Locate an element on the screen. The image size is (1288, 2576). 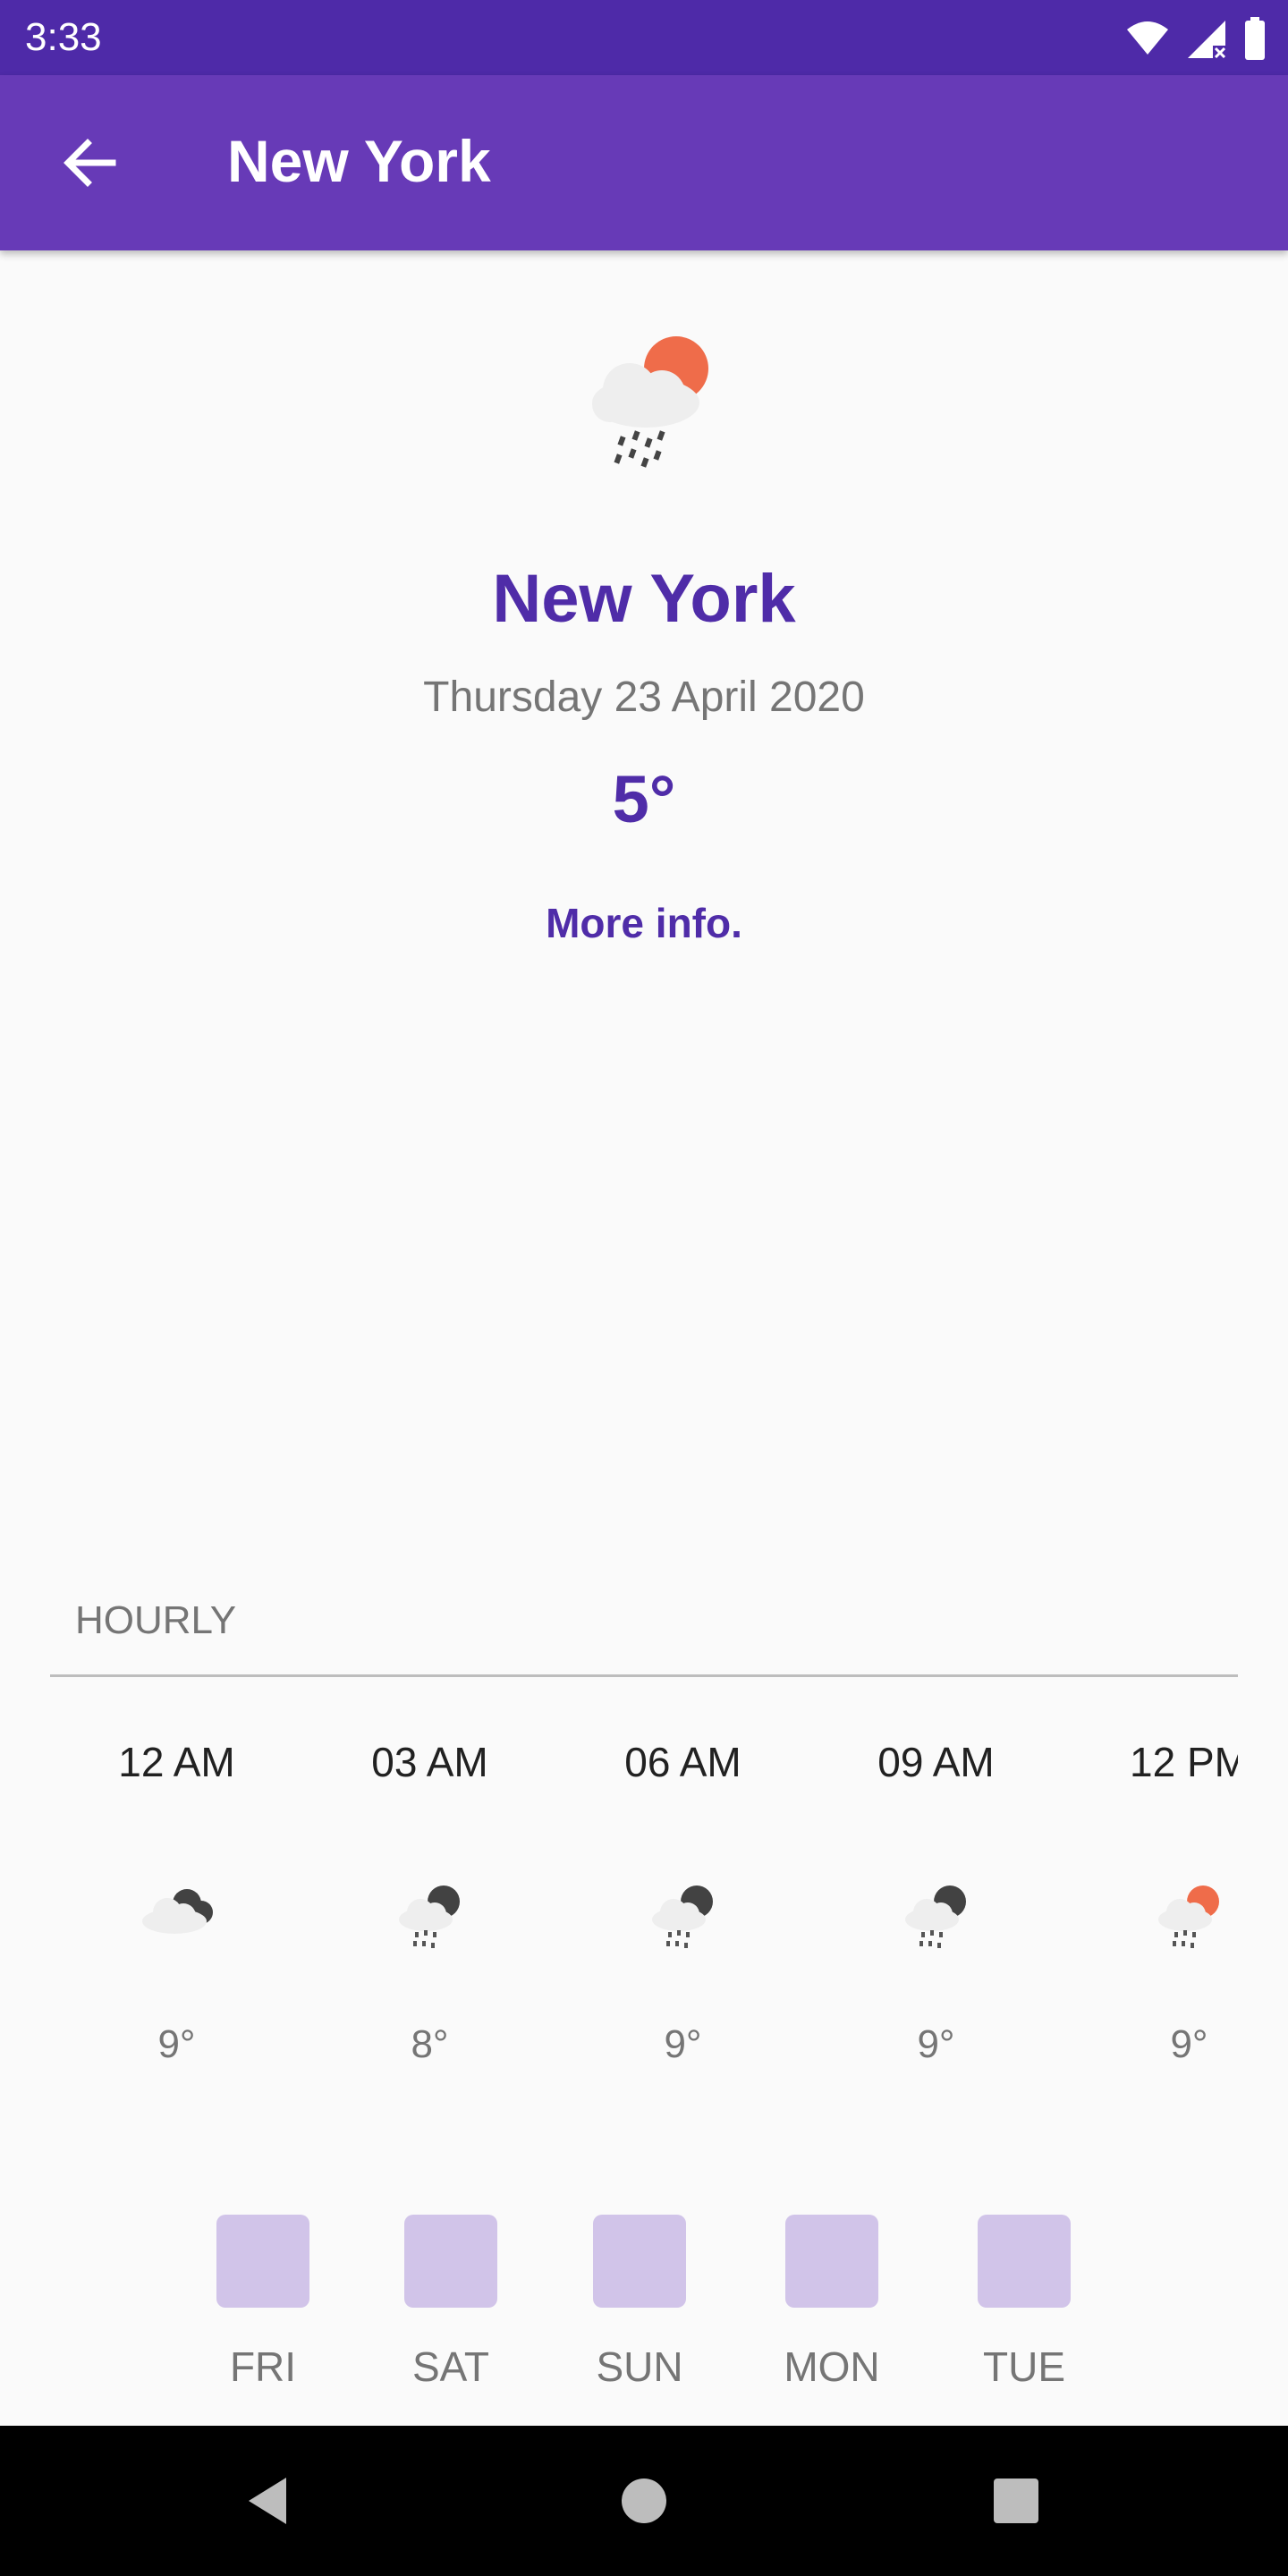
square-recents-icon is located at coordinates (1016, 2501).